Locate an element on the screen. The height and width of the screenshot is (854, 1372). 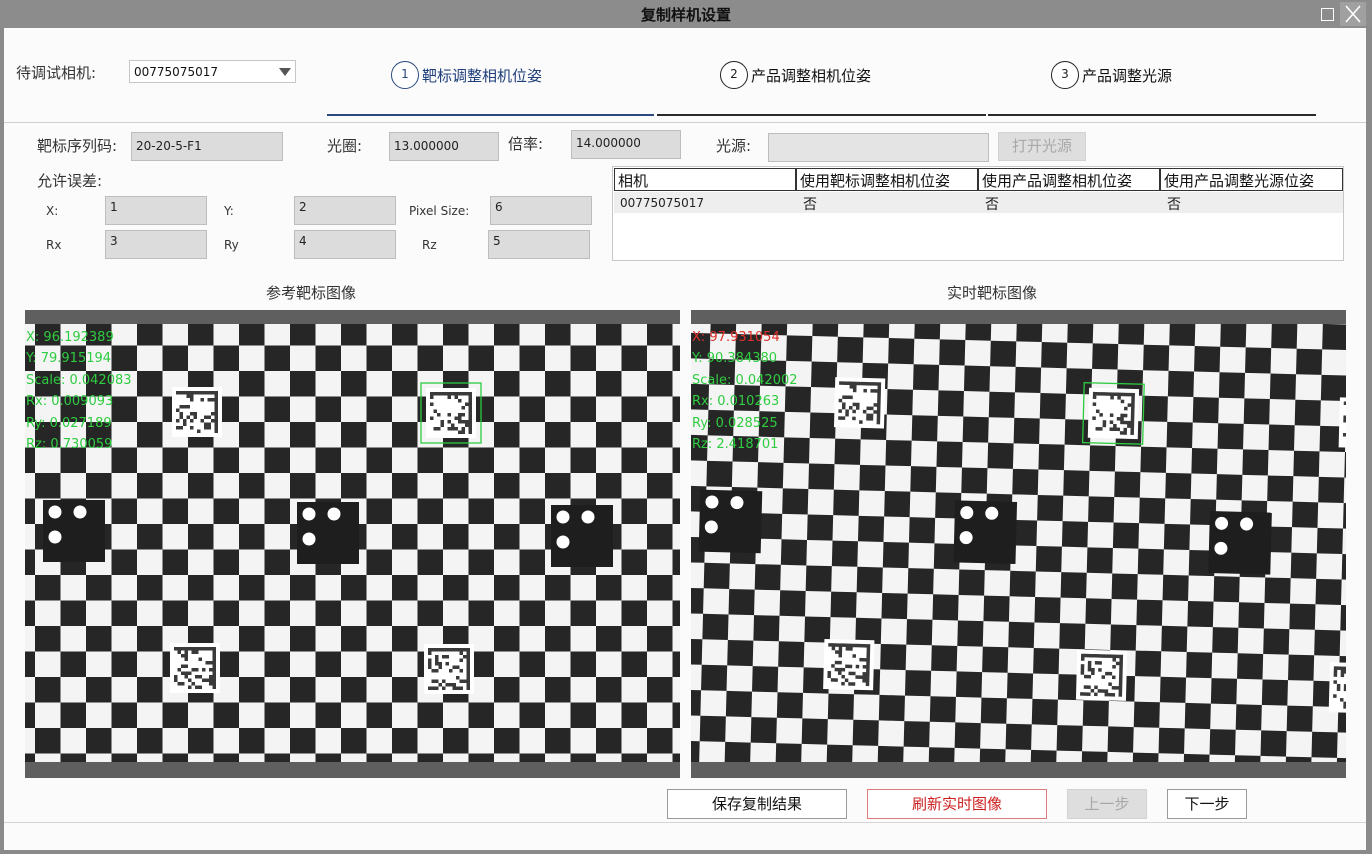
table-header-camera: 相机 is located at coordinates (705, 179).